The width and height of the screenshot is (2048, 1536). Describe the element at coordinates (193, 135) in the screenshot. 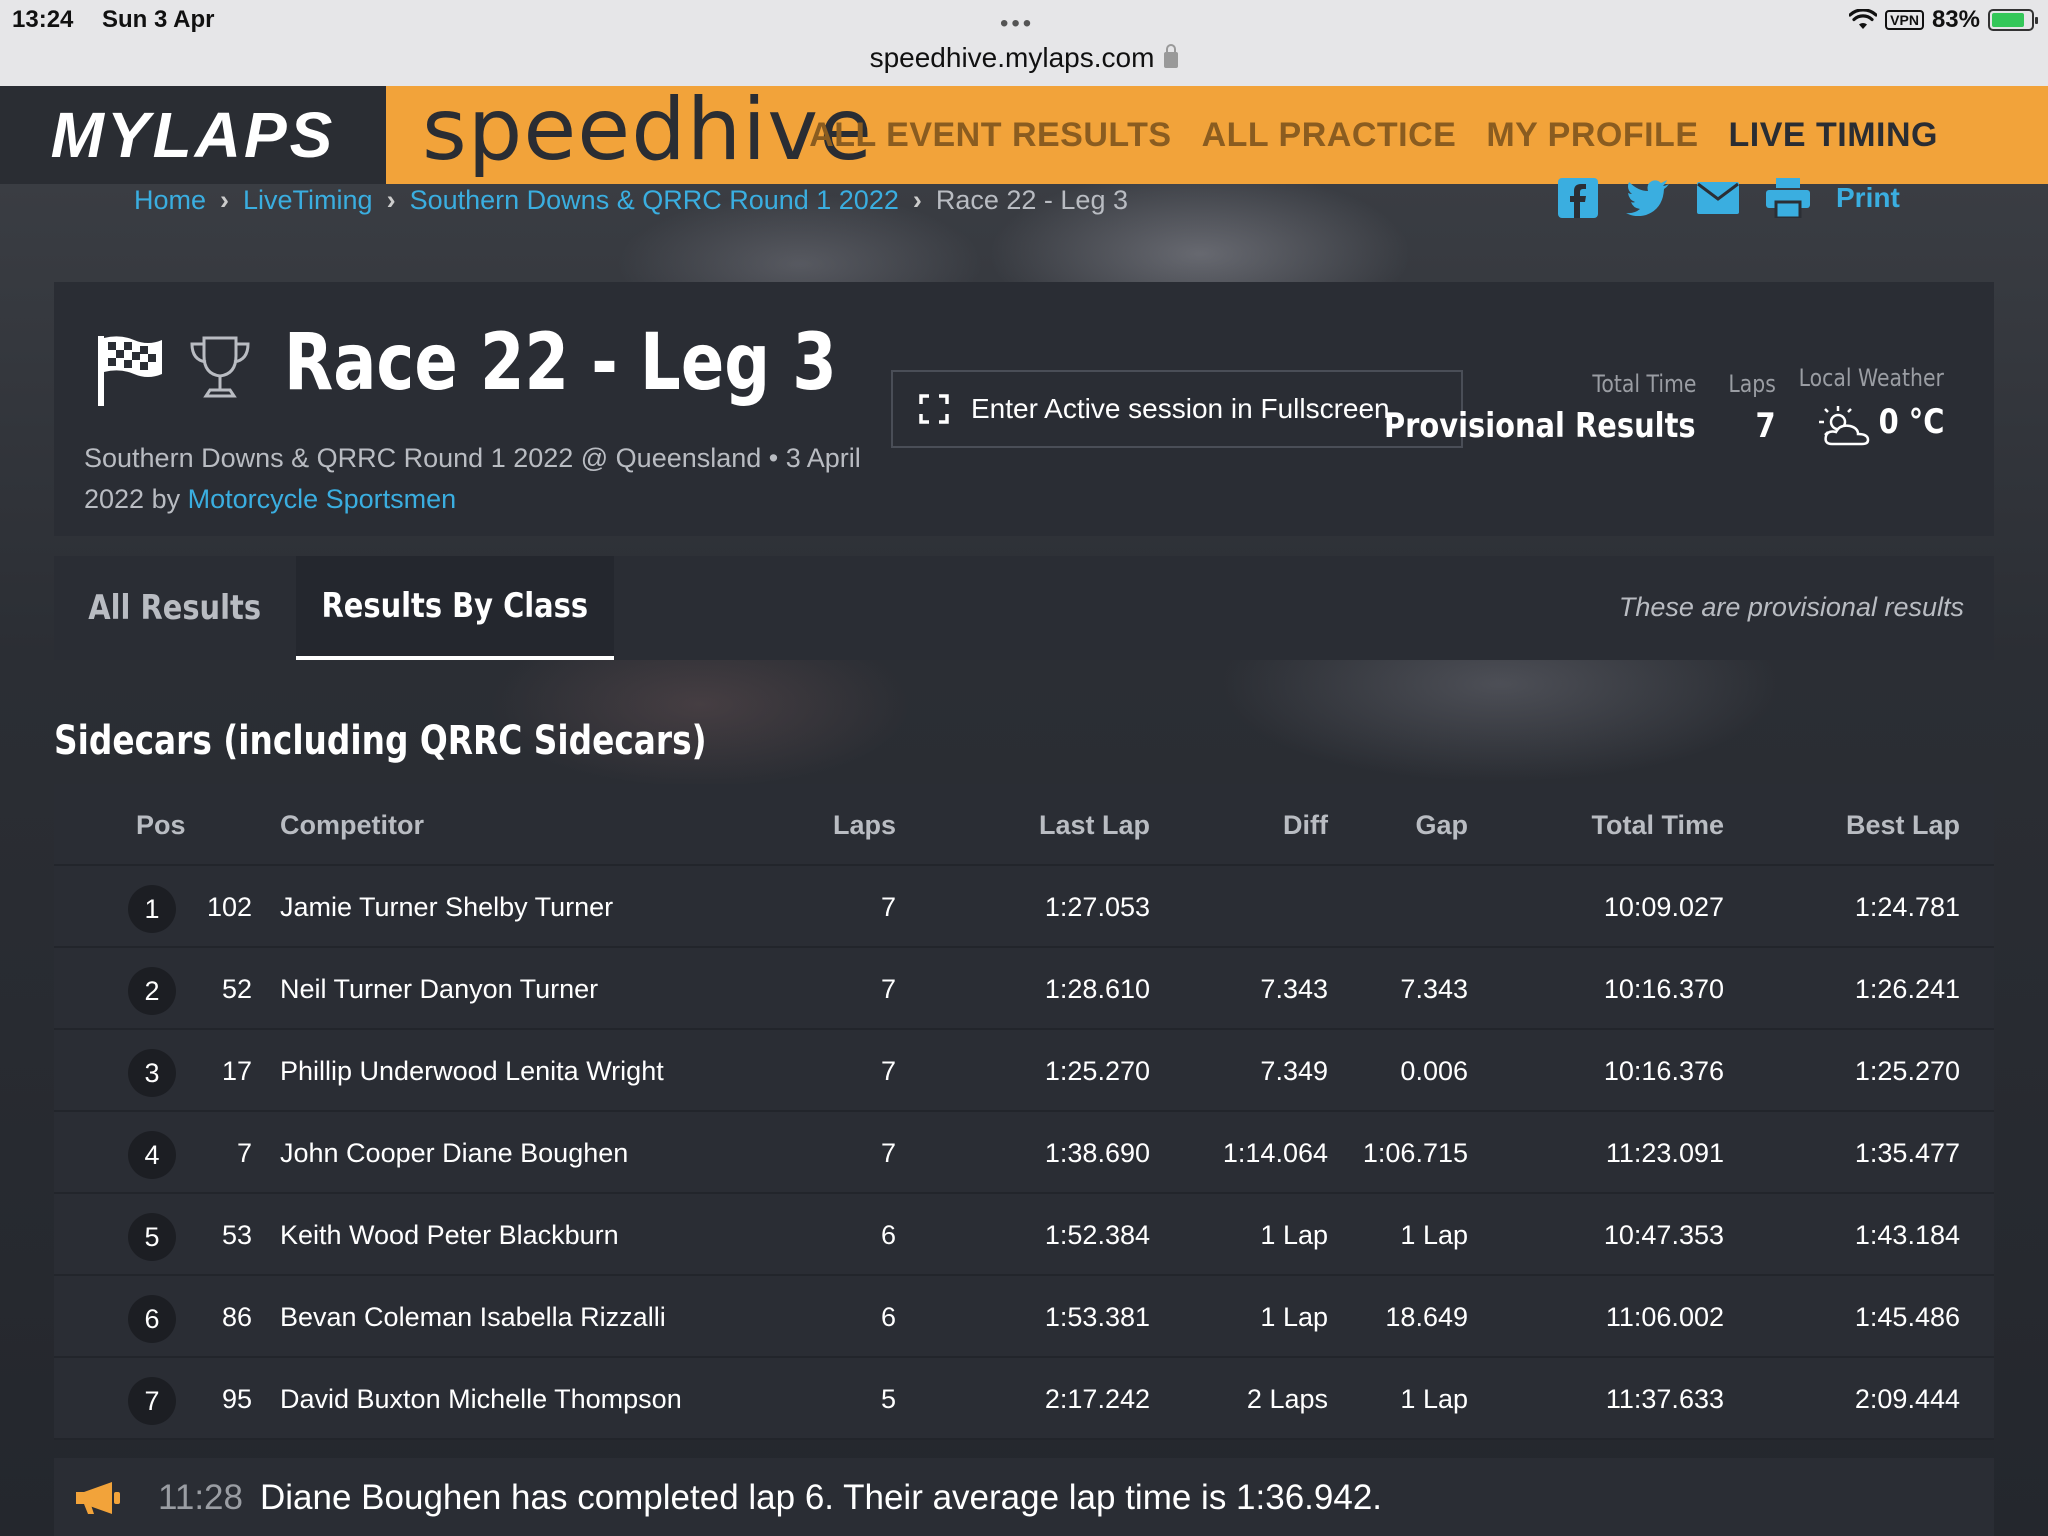

I see `mylaps-logo: MYLAPS` at that location.